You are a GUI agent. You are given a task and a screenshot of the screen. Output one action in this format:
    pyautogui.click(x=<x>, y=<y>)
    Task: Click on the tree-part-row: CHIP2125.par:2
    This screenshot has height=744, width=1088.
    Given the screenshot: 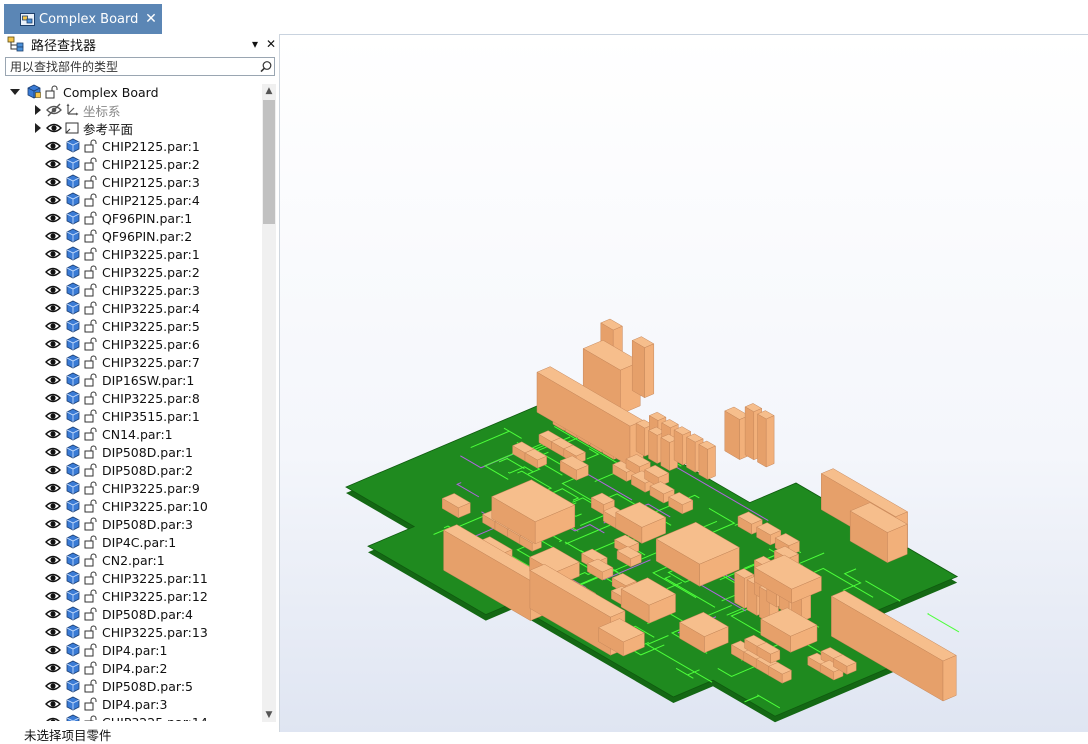 What is the action you would take?
    pyautogui.click(x=122, y=164)
    